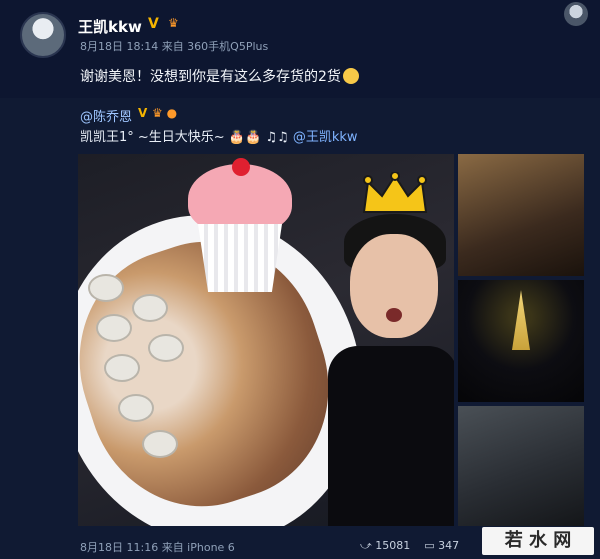 The width and height of the screenshot is (600, 559). I want to click on cake-emoji-icon: 🎂🎂, so click(245, 137).